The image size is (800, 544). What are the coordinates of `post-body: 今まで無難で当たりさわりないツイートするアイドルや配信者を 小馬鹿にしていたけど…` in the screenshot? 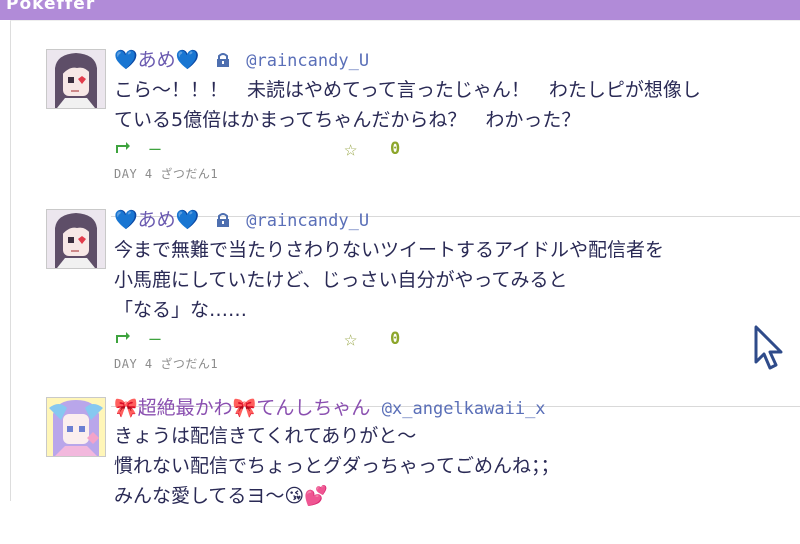 It's located at (454, 280).